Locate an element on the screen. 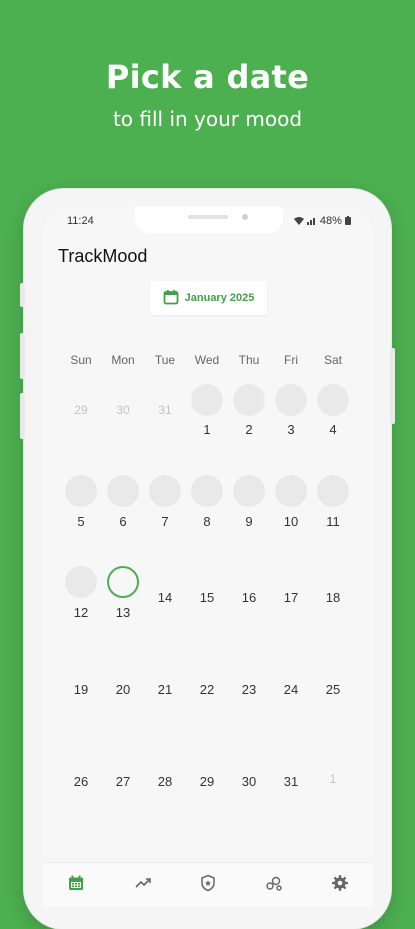 The width and height of the screenshot is (415, 929). shield-icon is located at coordinates (208, 885).